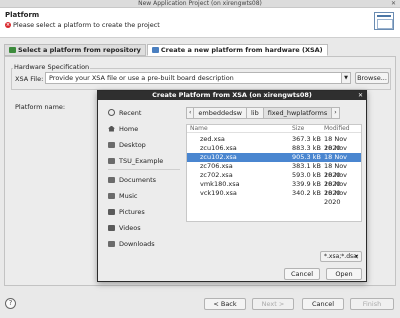 Image resolution: width=400 pixels, height=318 pixels. Describe the element at coordinates (274, 170) in the screenshot. I see `file-row: zc706.xsa 383.1 kB 18 Nov 2020` at that location.